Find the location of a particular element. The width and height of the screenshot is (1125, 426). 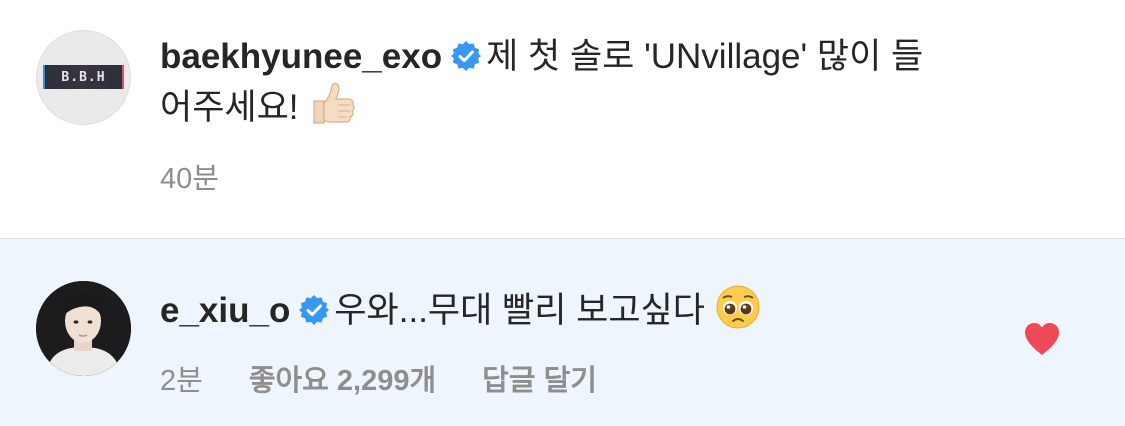

reply-line: e_xiu_o 우와...무대 빨리 보고싶다 is located at coordinates (460, 309).